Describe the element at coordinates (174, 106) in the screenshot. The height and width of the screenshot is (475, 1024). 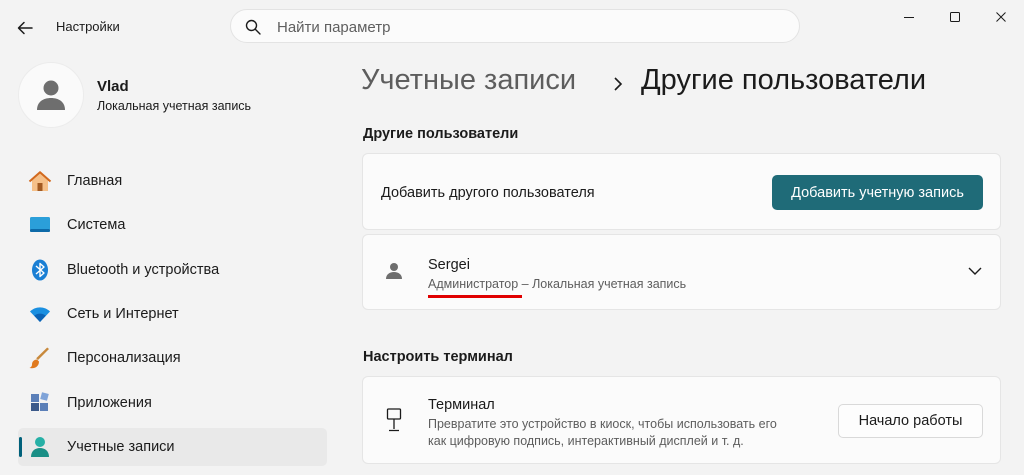
I see `user-account-type: Локальная учетная запись` at that location.